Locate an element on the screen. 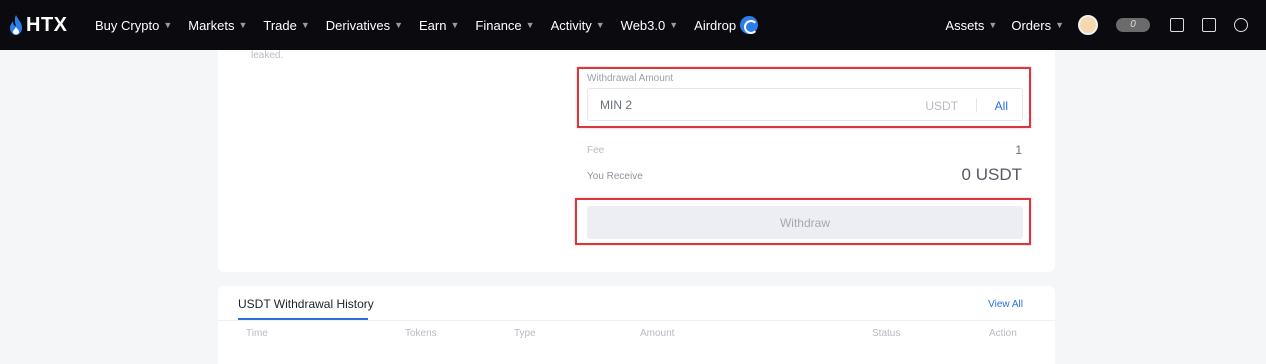 The image size is (1266, 364). nav-label: Earn is located at coordinates (433, 25).